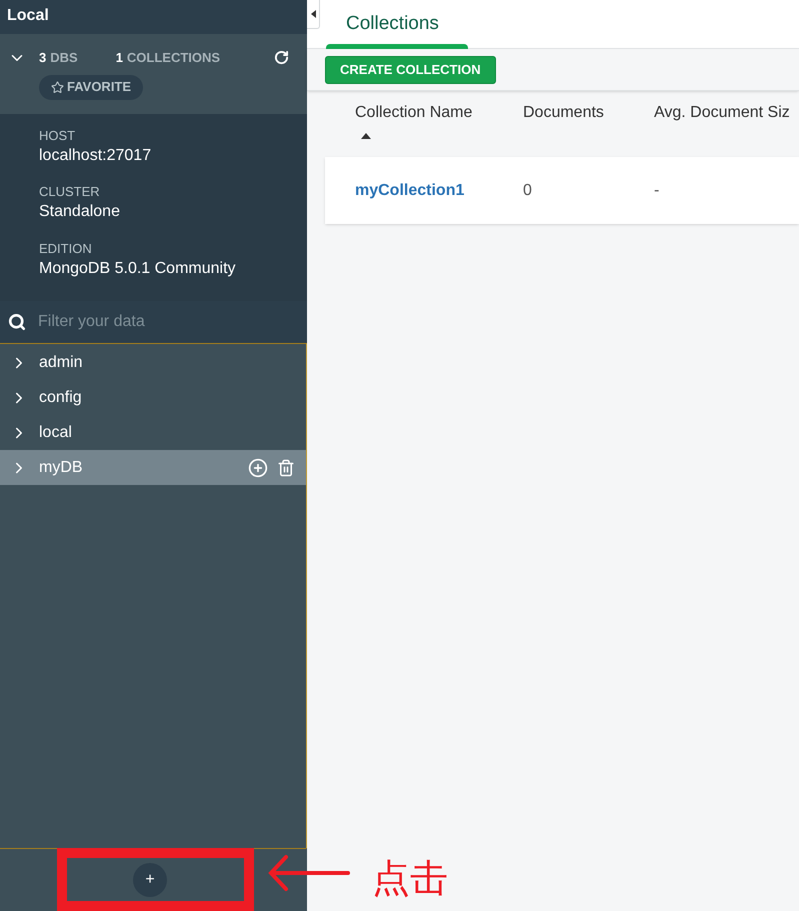 This screenshot has height=911, width=799. I want to click on refresh-icon, so click(281, 58).